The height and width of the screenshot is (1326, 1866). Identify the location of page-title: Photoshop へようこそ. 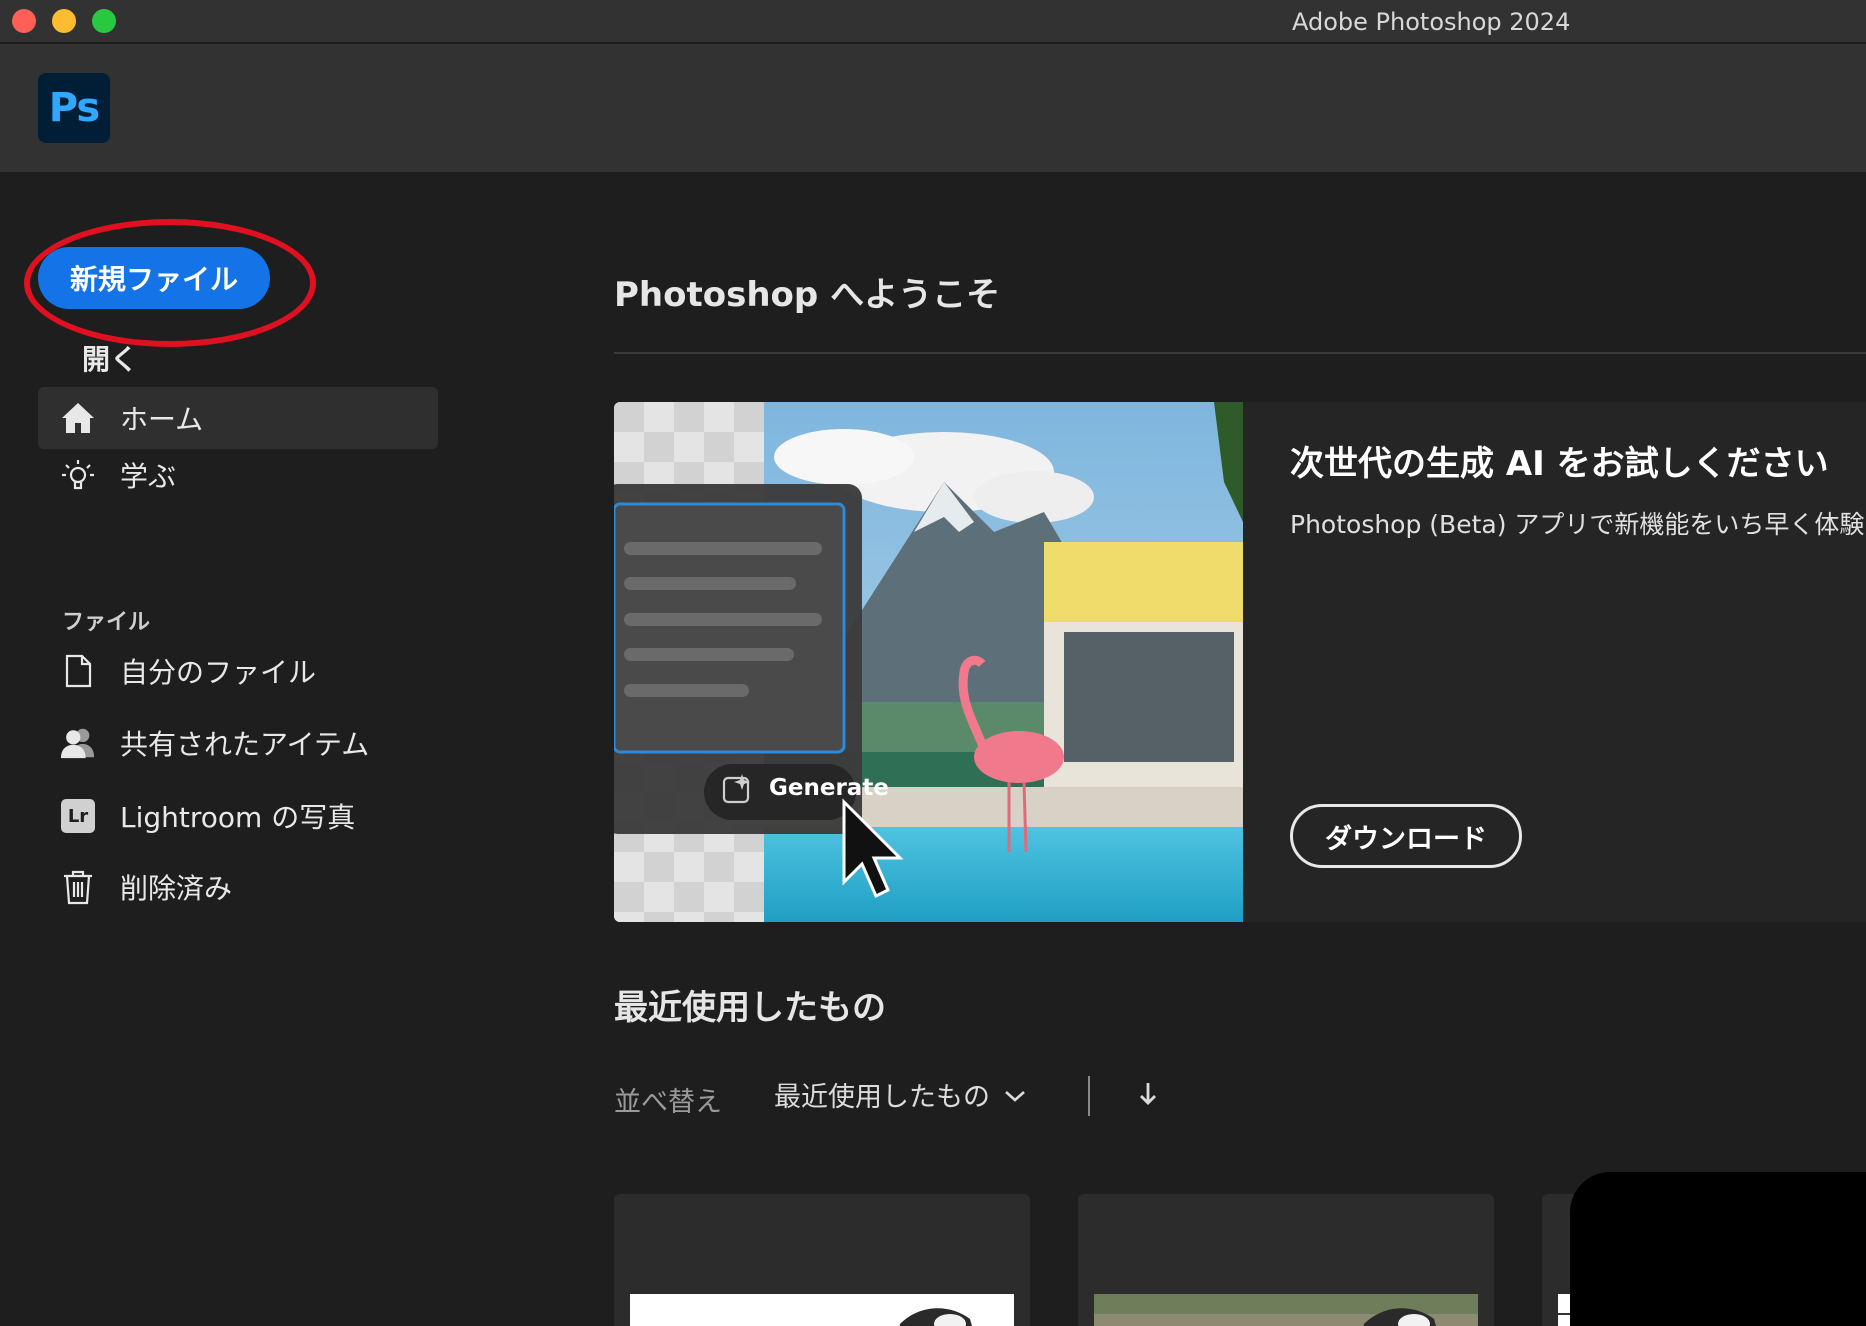
(807, 295).